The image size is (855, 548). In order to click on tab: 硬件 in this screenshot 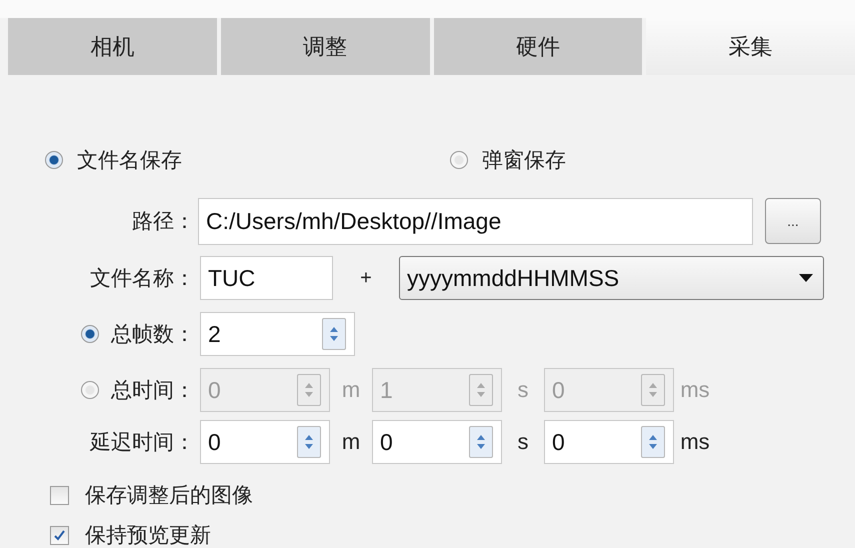, I will do `click(538, 46)`.